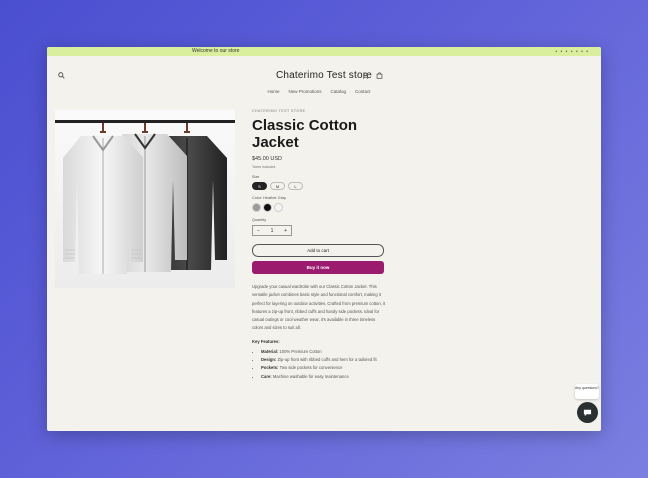  Describe the element at coordinates (259, 186) in the screenshot. I see `size-option-s: S` at that location.